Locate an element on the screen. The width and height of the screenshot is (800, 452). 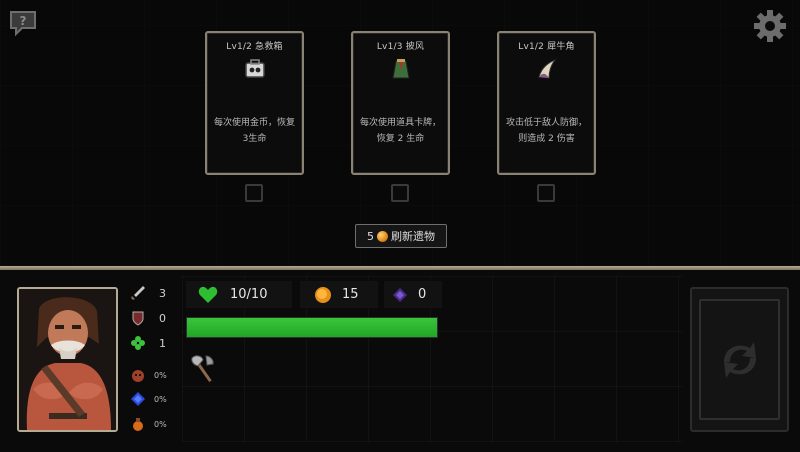
battle-axe-icon is located at coordinates (203, 369).